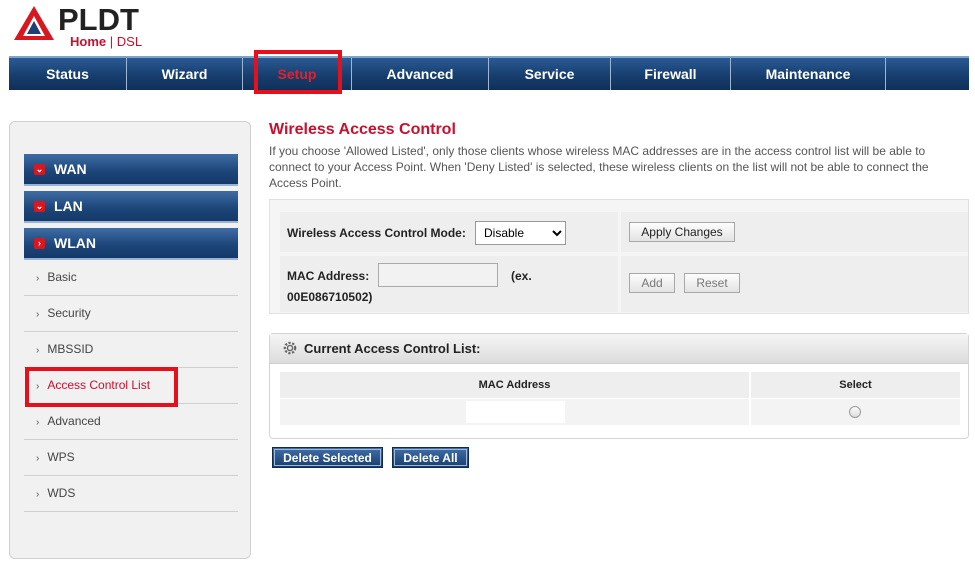 The image size is (975, 566). Describe the element at coordinates (808, 74) in the screenshot. I see `nav-maintenance: Maintenance` at that location.